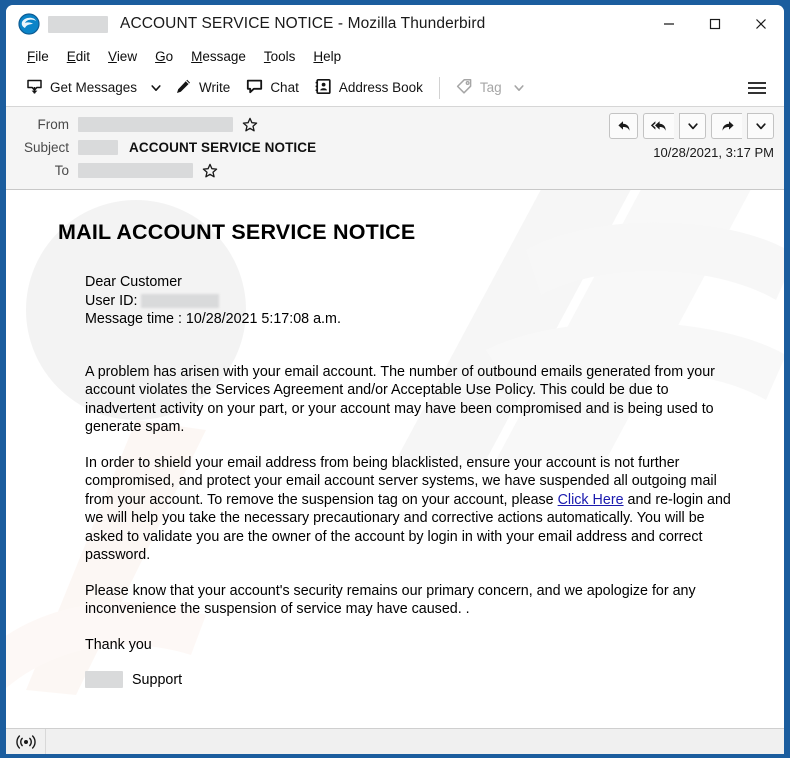 The image size is (790, 758). I want to click on minimize-button, so click(669, 24).